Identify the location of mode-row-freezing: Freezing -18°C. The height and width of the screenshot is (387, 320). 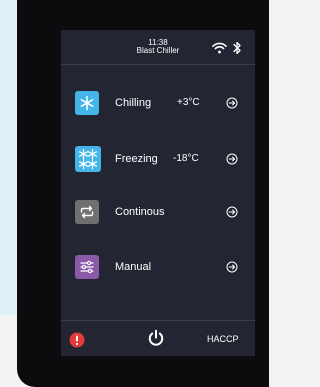
(158, 159).